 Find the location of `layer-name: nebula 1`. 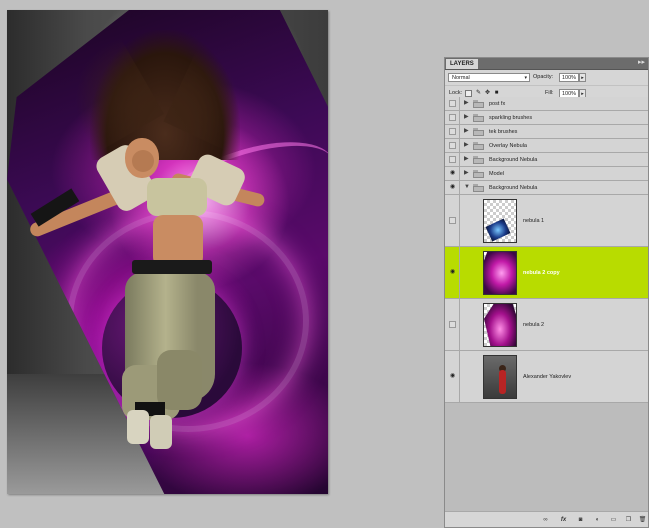

layer-name: nebula 1 is located at coordinates (534, 221).